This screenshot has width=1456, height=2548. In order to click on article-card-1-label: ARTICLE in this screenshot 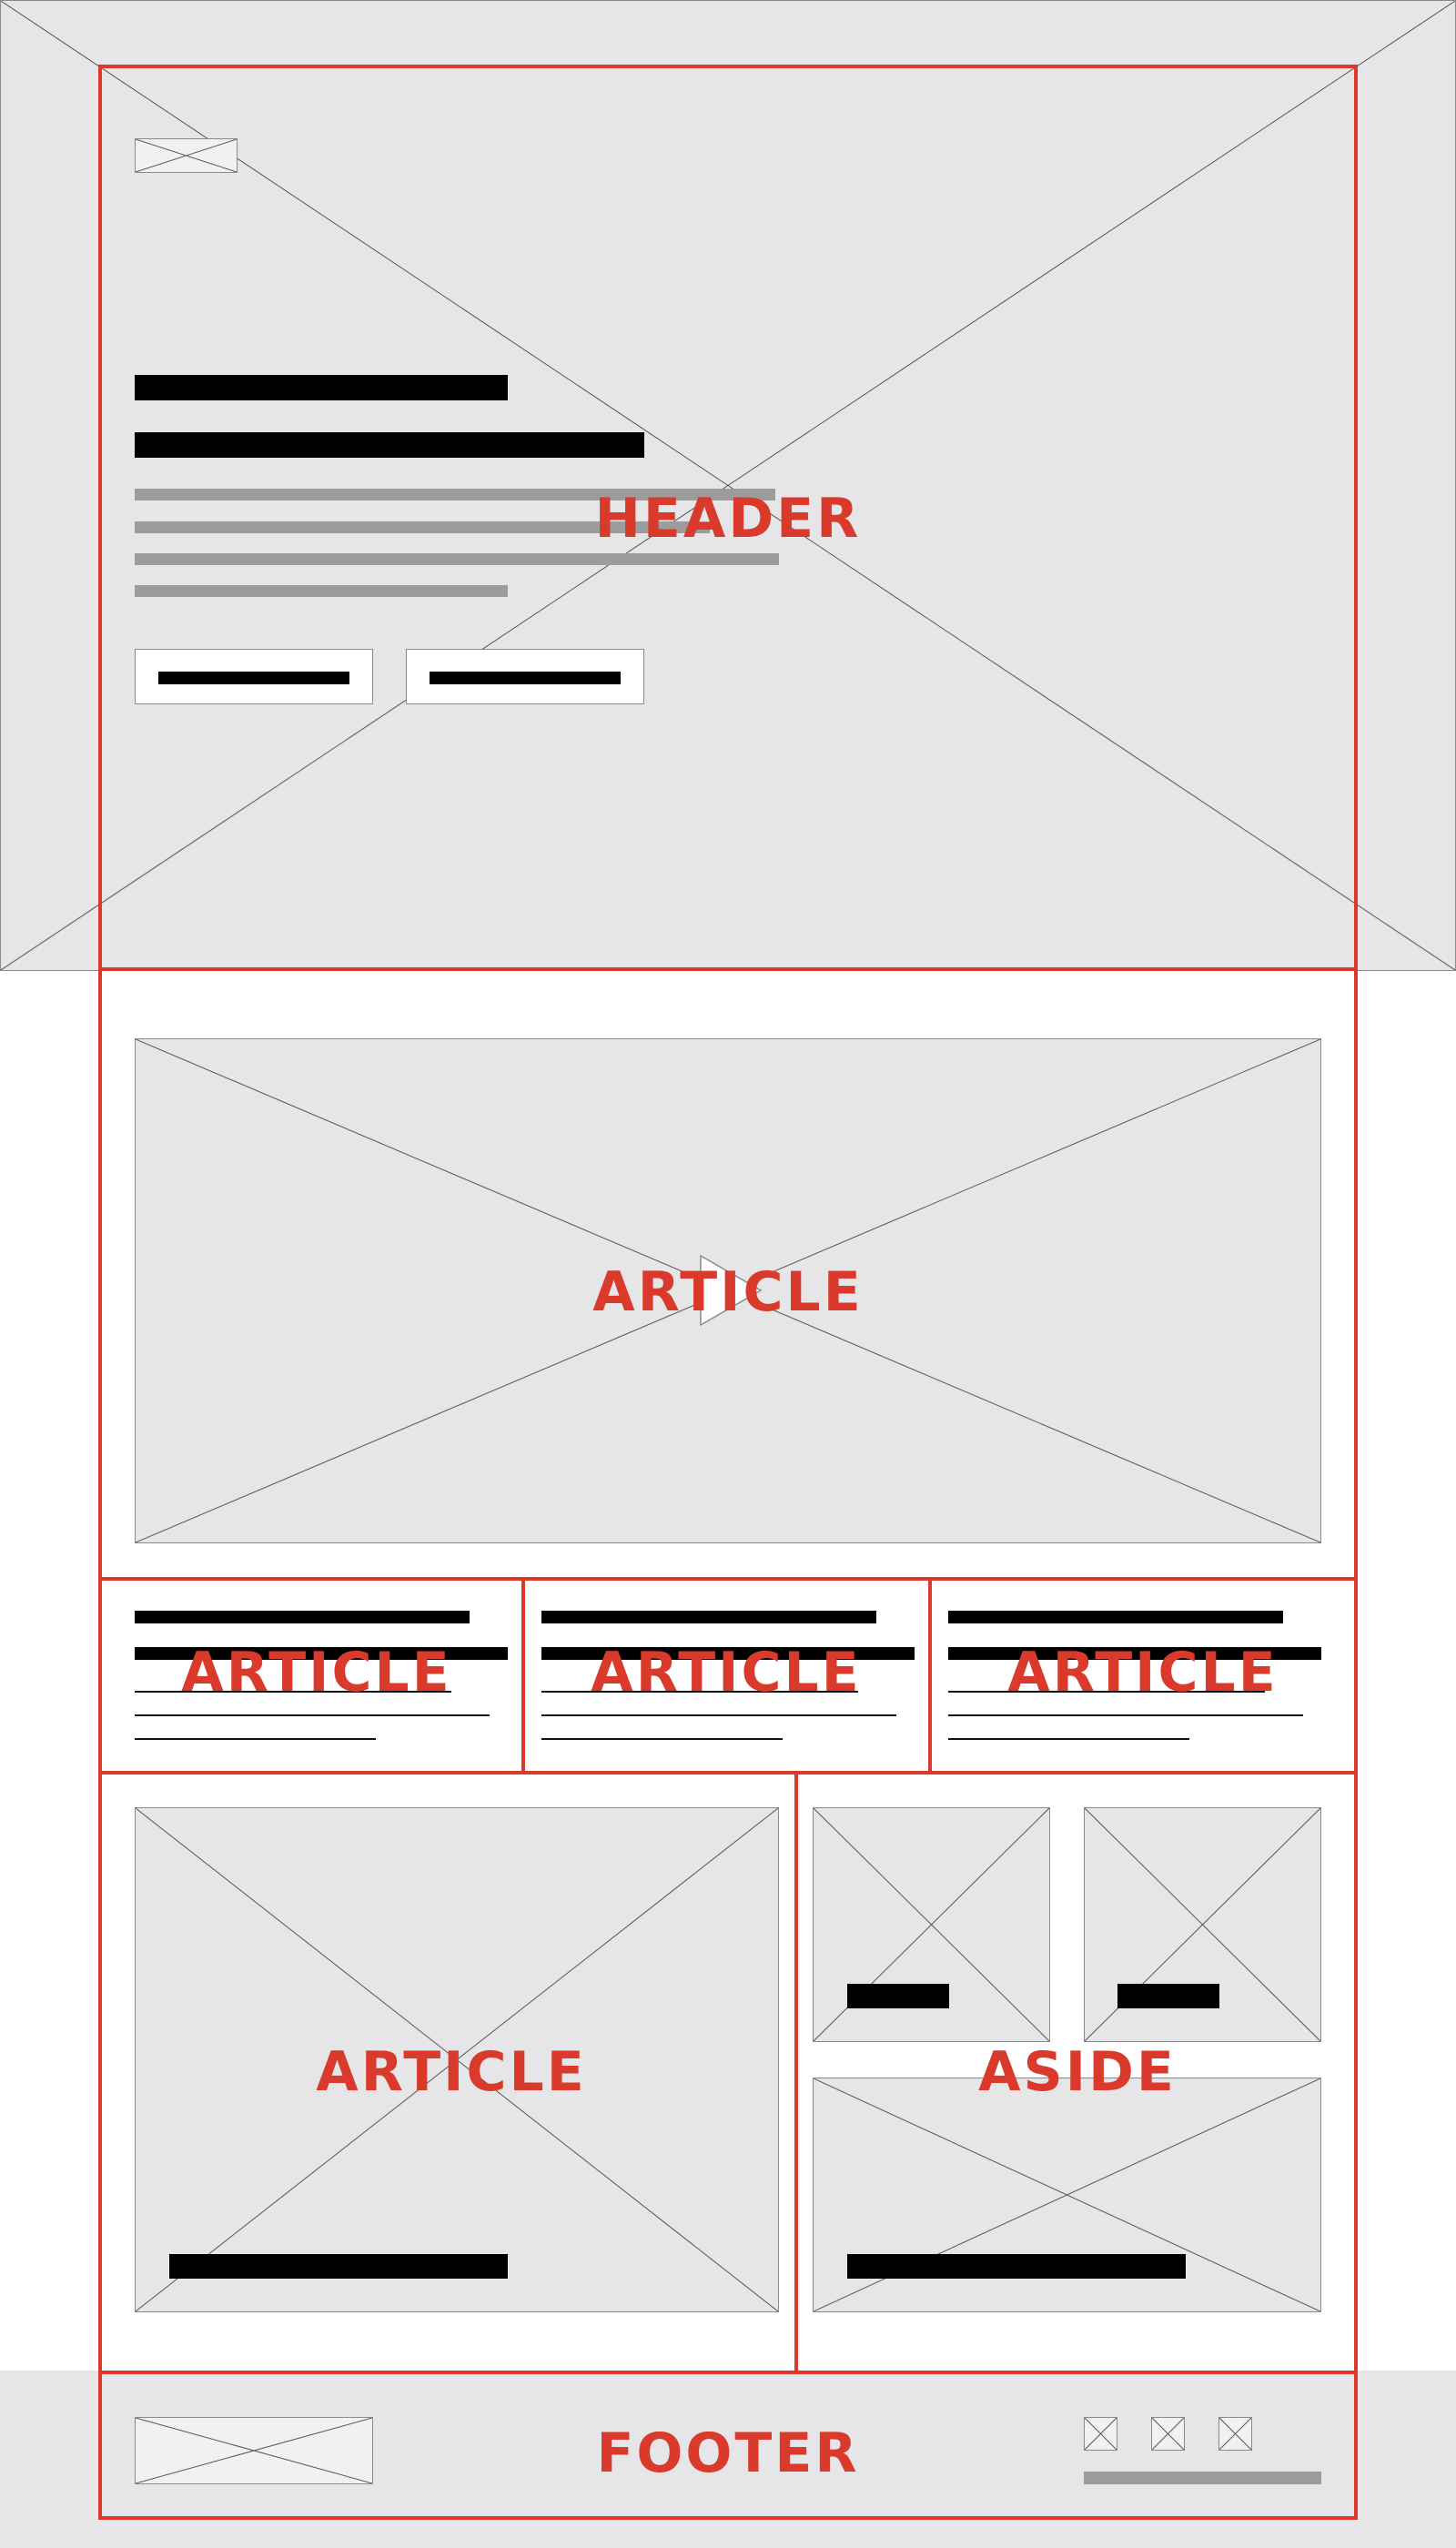, I will do `click(317, 1673)`.